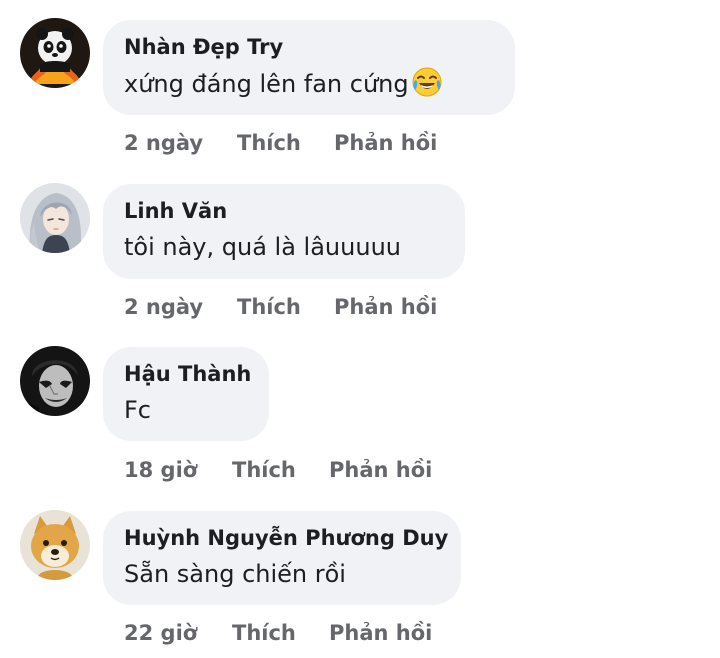 This screenshot has height=658, width=720. I want to click on joker-avatar-icon, so click(55, 381).